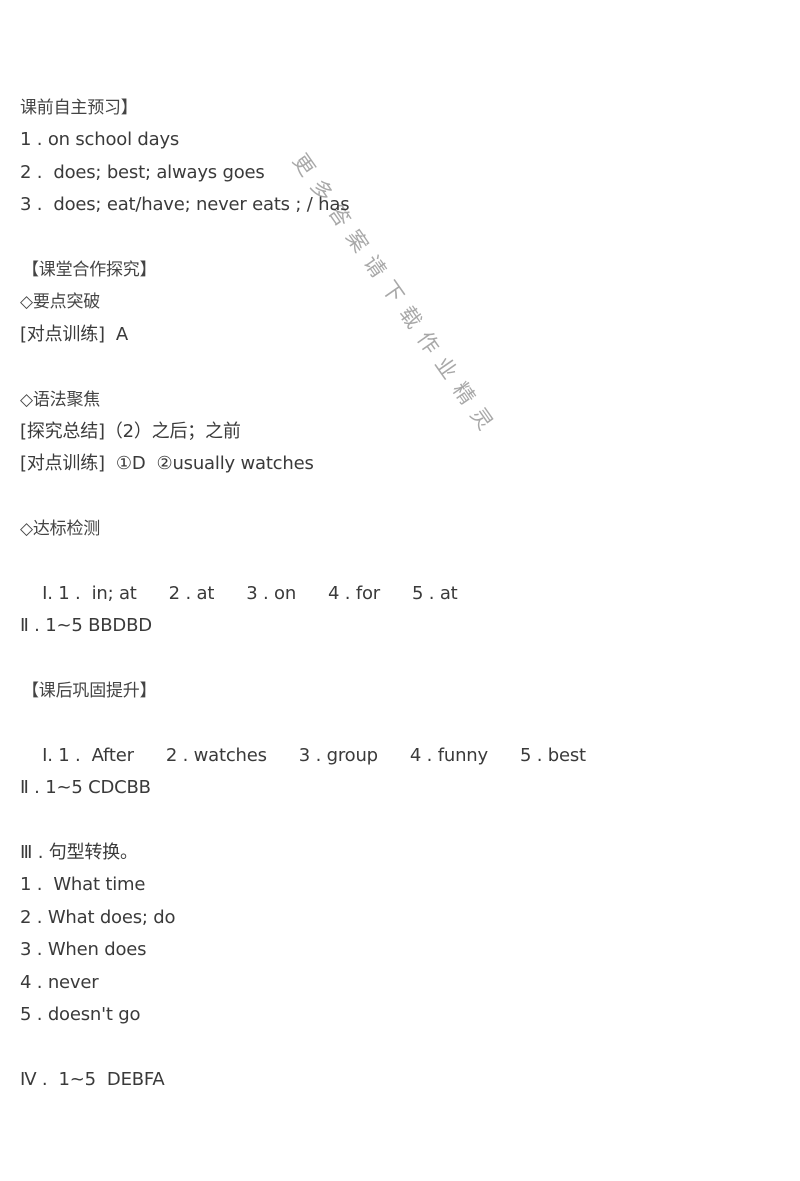  What do you see at coordinates (80, 1014) in the screenshot?
I see `answer-line: 5 . doesn't go` at bounding box center [80, 1014].